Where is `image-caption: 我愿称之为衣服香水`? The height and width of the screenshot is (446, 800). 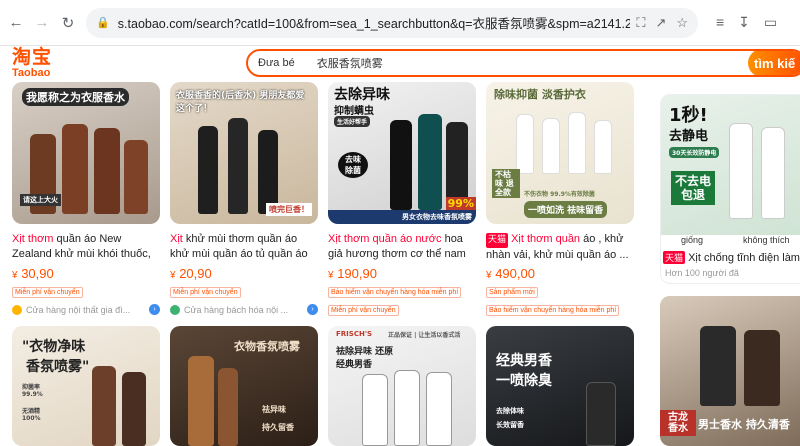 image-caption: 我愿称之为衣服香水 is located at coordinates (75, 97).